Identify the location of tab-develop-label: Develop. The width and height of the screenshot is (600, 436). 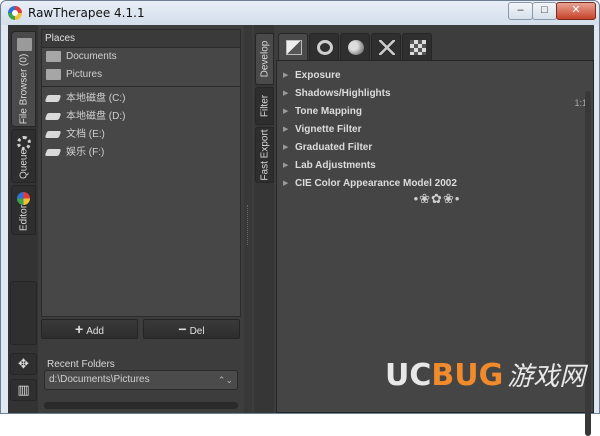
(264, 59).